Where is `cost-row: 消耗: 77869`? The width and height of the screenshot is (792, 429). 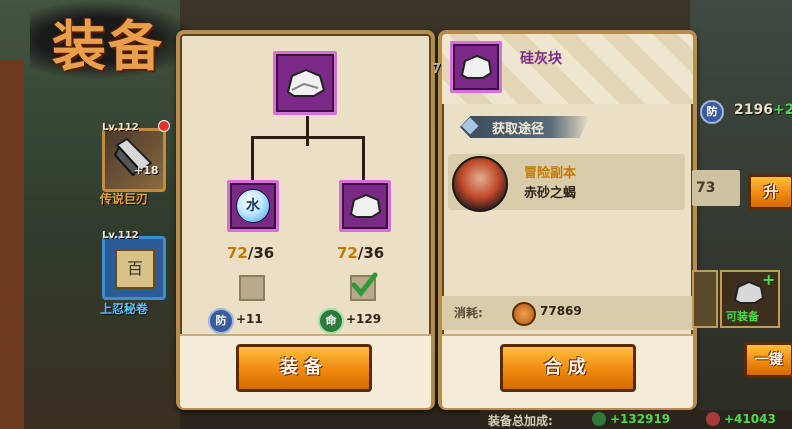 cost-row: 消耗: 77869 is located at coordinates (567, 313).